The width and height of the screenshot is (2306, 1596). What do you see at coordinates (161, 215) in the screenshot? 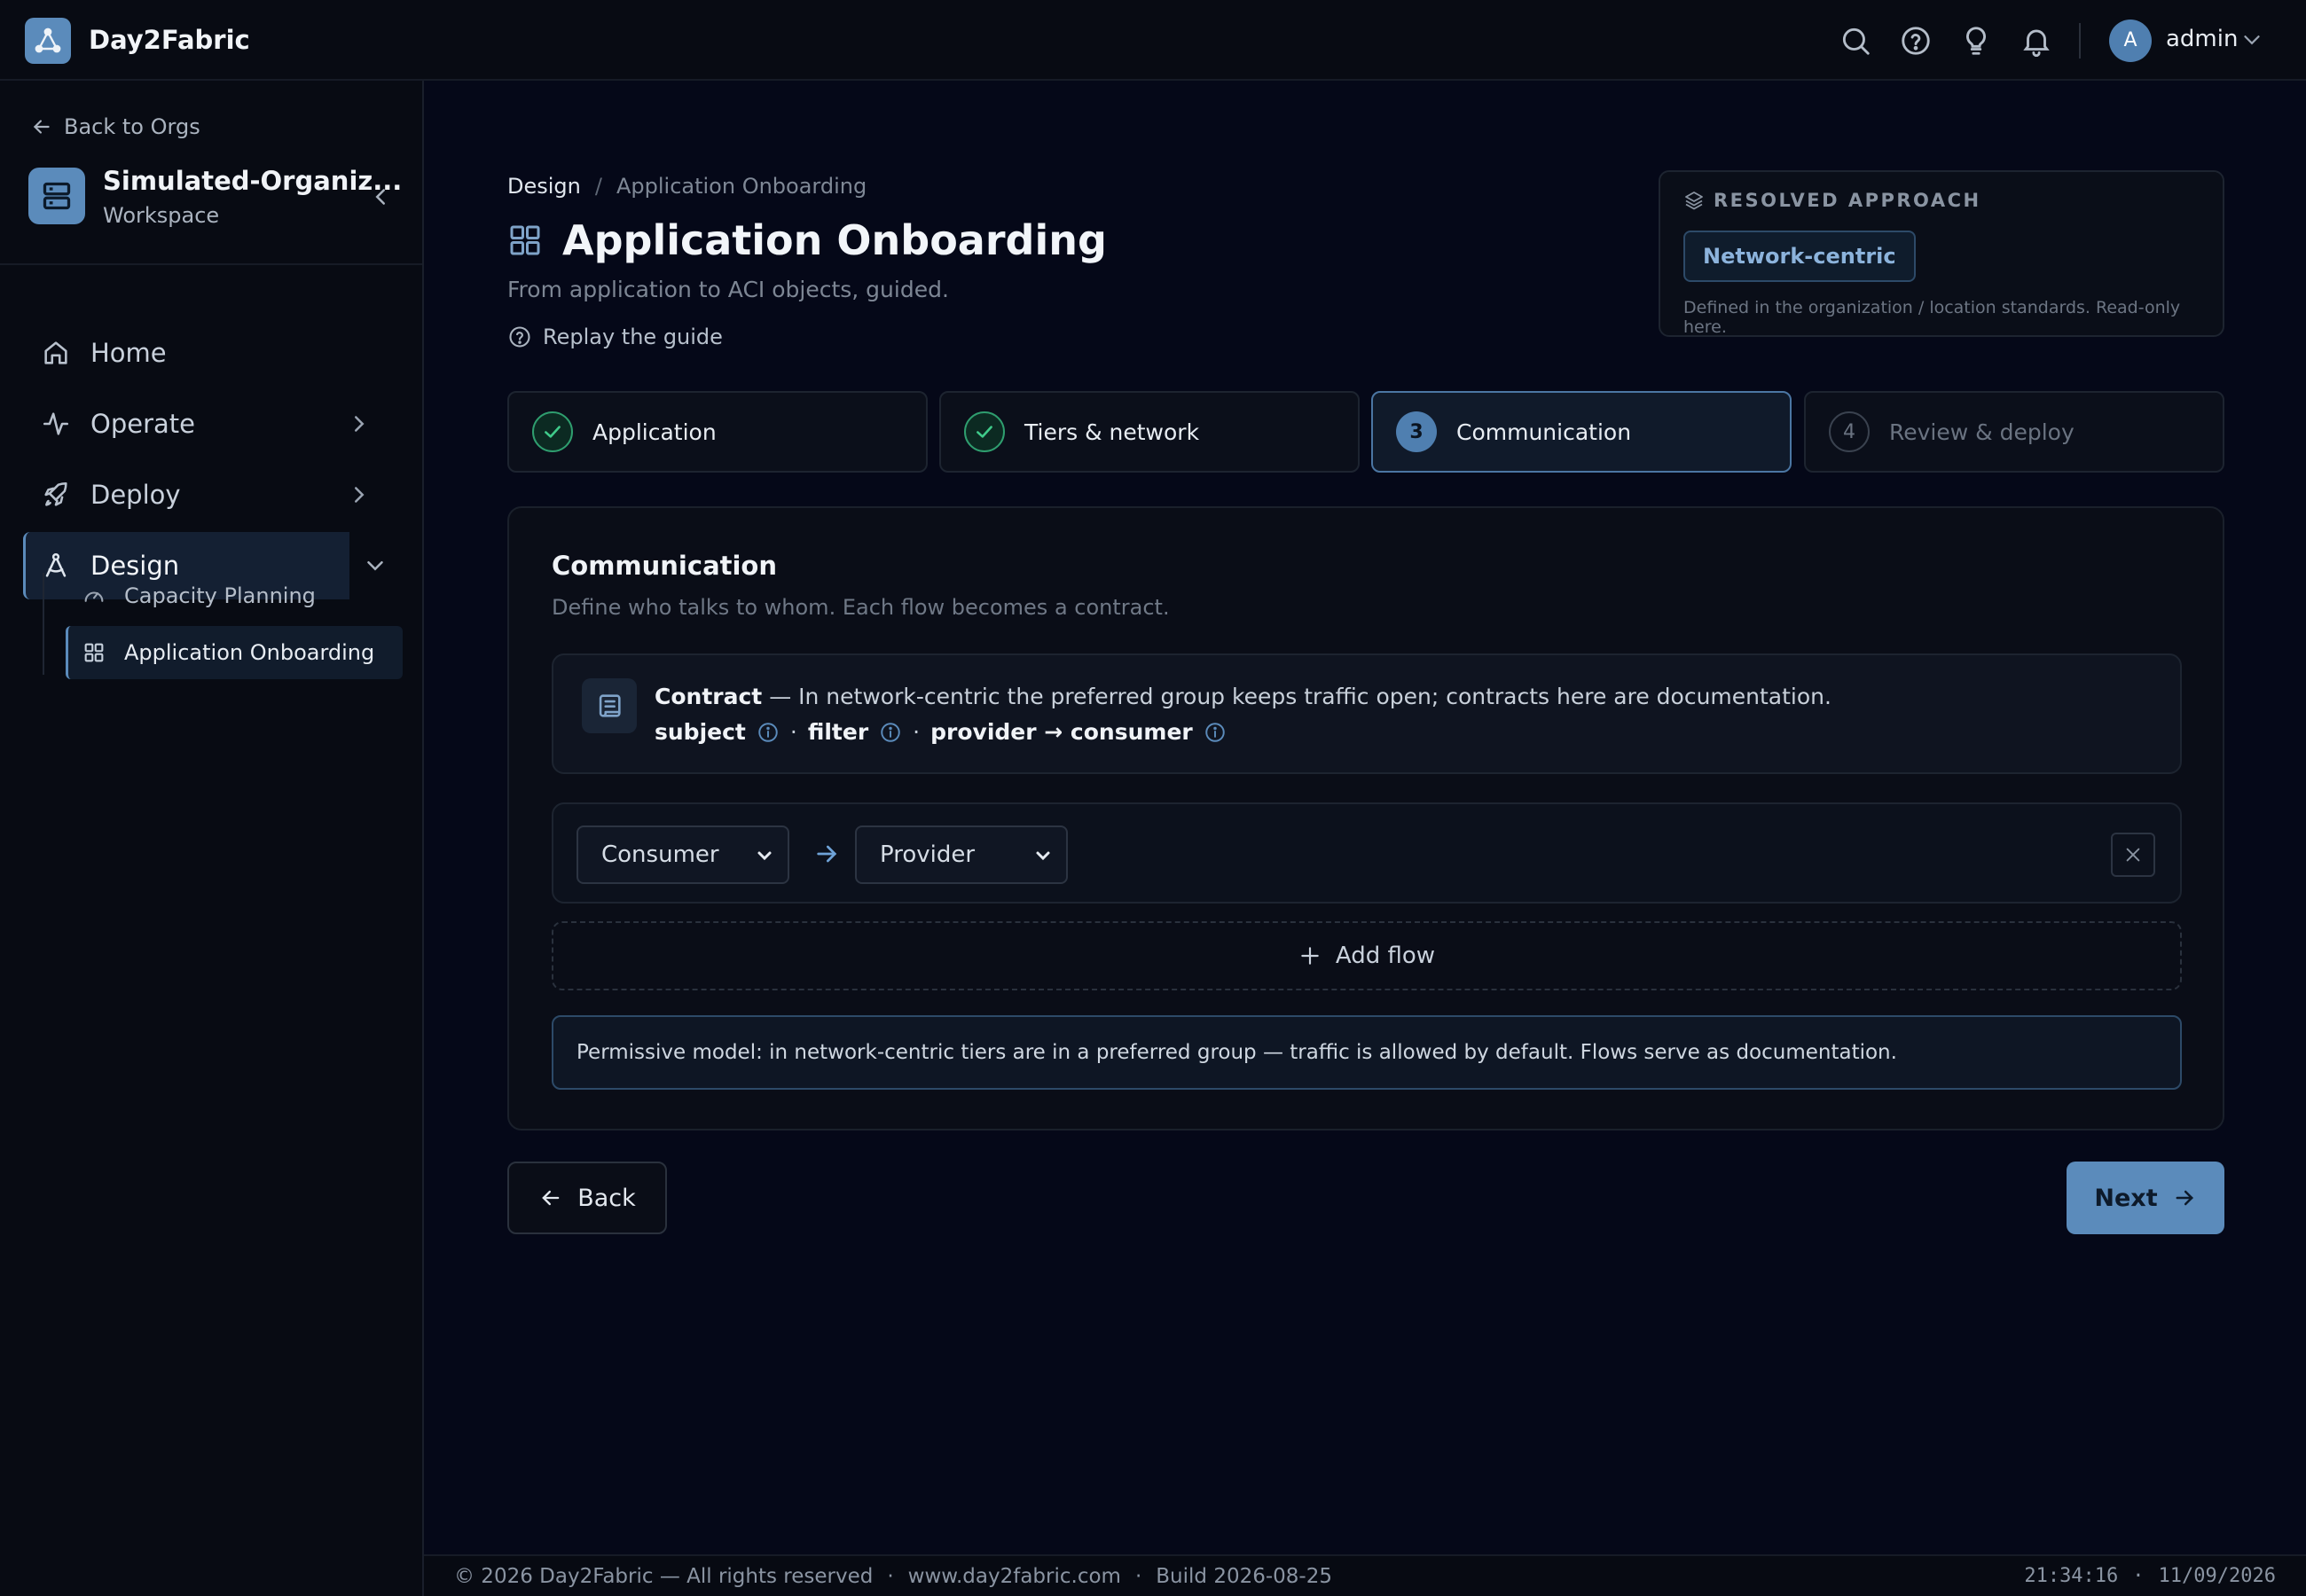
I see `org-workspace-label: Workspace` at bounding box center [161, 215].